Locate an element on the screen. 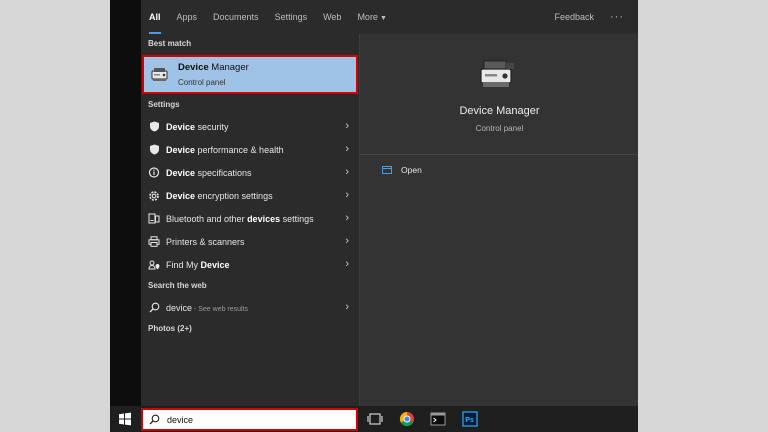 The height and width of the screenshot is (432, 768). result-label: Device encryption settings is located at coordinates (219, 196).